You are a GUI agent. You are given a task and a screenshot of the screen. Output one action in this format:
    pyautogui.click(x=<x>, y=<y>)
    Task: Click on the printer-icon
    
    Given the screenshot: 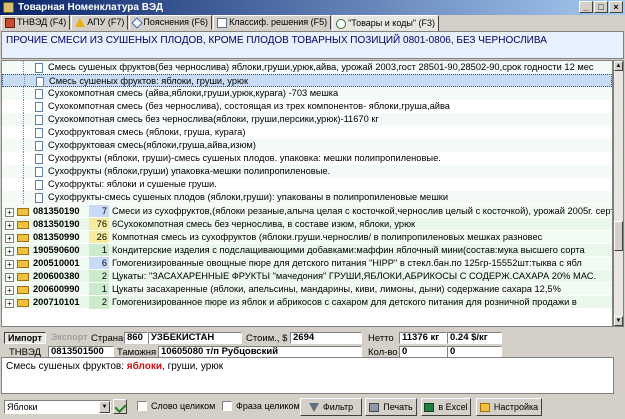 What is the action you would take?
    pyautogui.click(x=374, y=407)
    